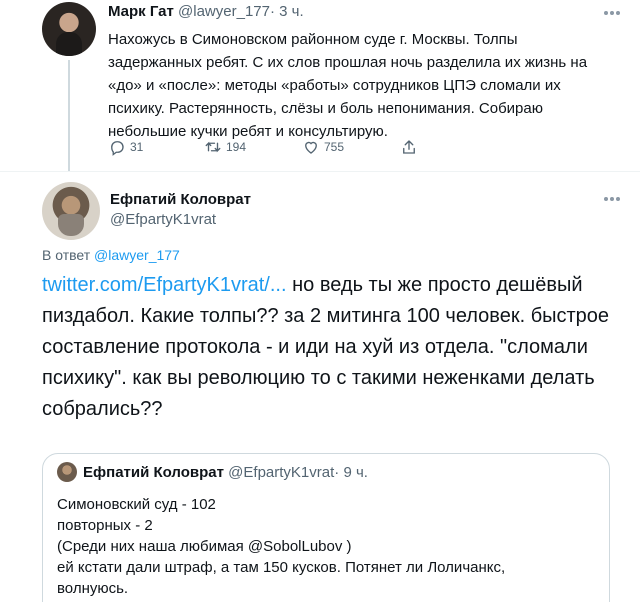 The height and width of the screenshot is (602, 640). What do you see at coordinates (105, 525) in the screenshot?
I see `quoted-line: повторных - 2` at bounding box center [105, 525].